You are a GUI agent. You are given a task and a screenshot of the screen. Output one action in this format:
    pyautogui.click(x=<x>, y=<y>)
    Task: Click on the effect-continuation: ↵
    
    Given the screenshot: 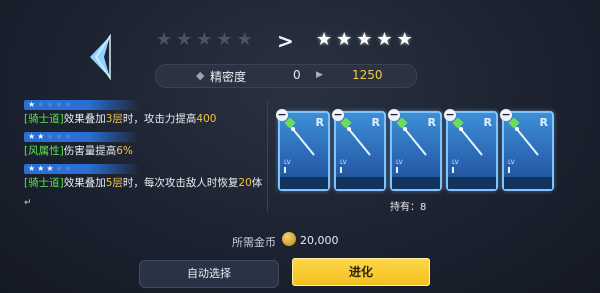 What is the action you would take?
    pyautogui.click(x=28, y=203)
    